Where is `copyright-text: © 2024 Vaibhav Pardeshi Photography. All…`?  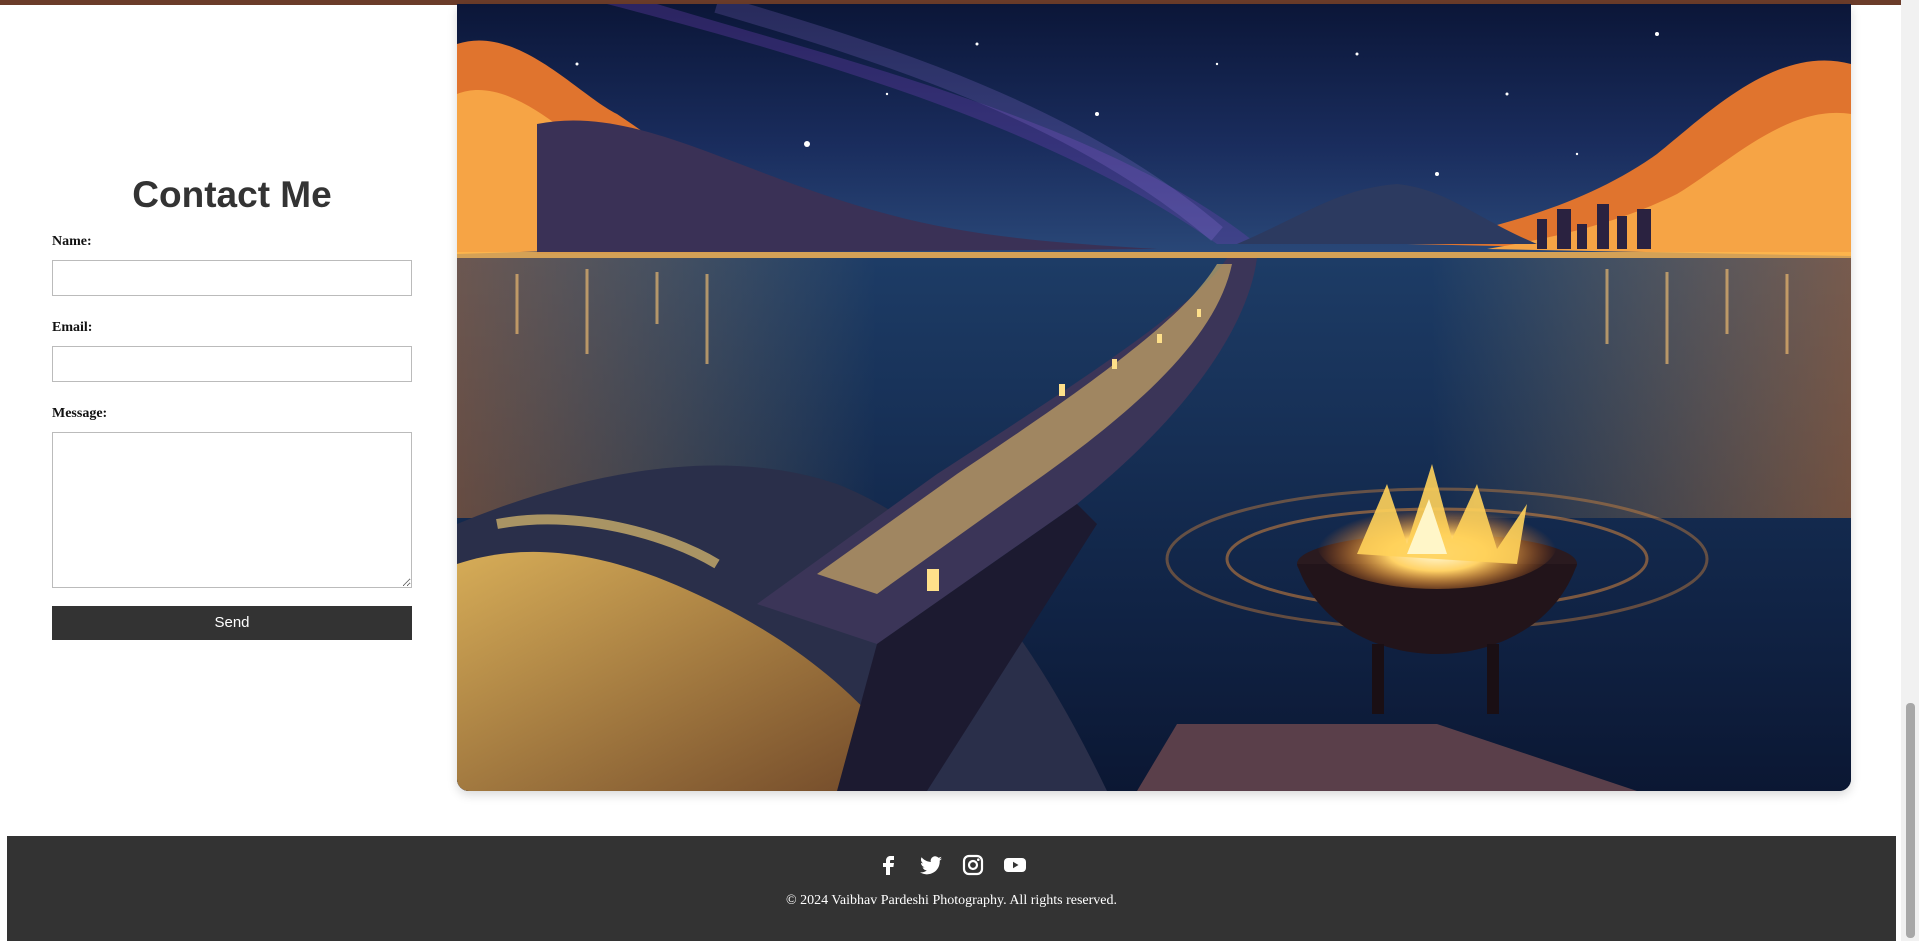 copyright-text: © 2024 Vaibhav Pardeshi Photography. All… is located at coordinates (951, 900).